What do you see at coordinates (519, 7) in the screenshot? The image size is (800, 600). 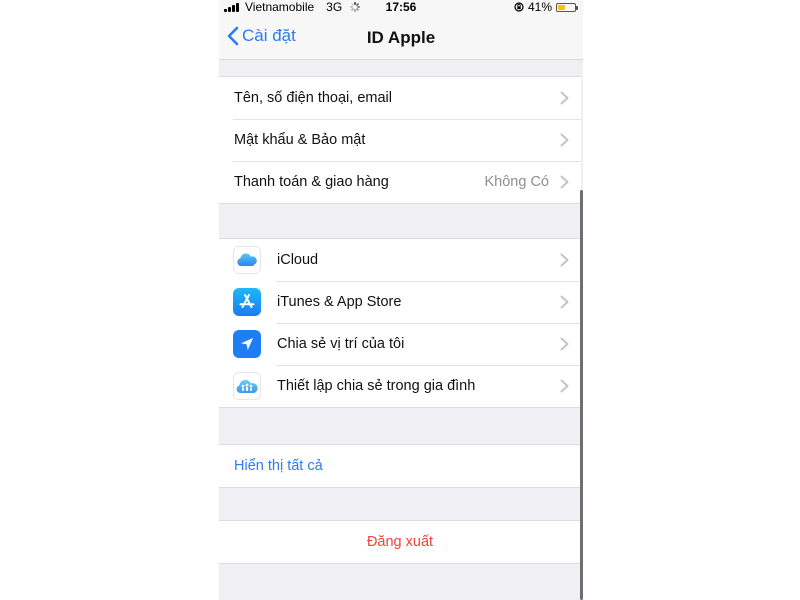 I see `orientation-lock-icon` at bounding box center [519, 7].